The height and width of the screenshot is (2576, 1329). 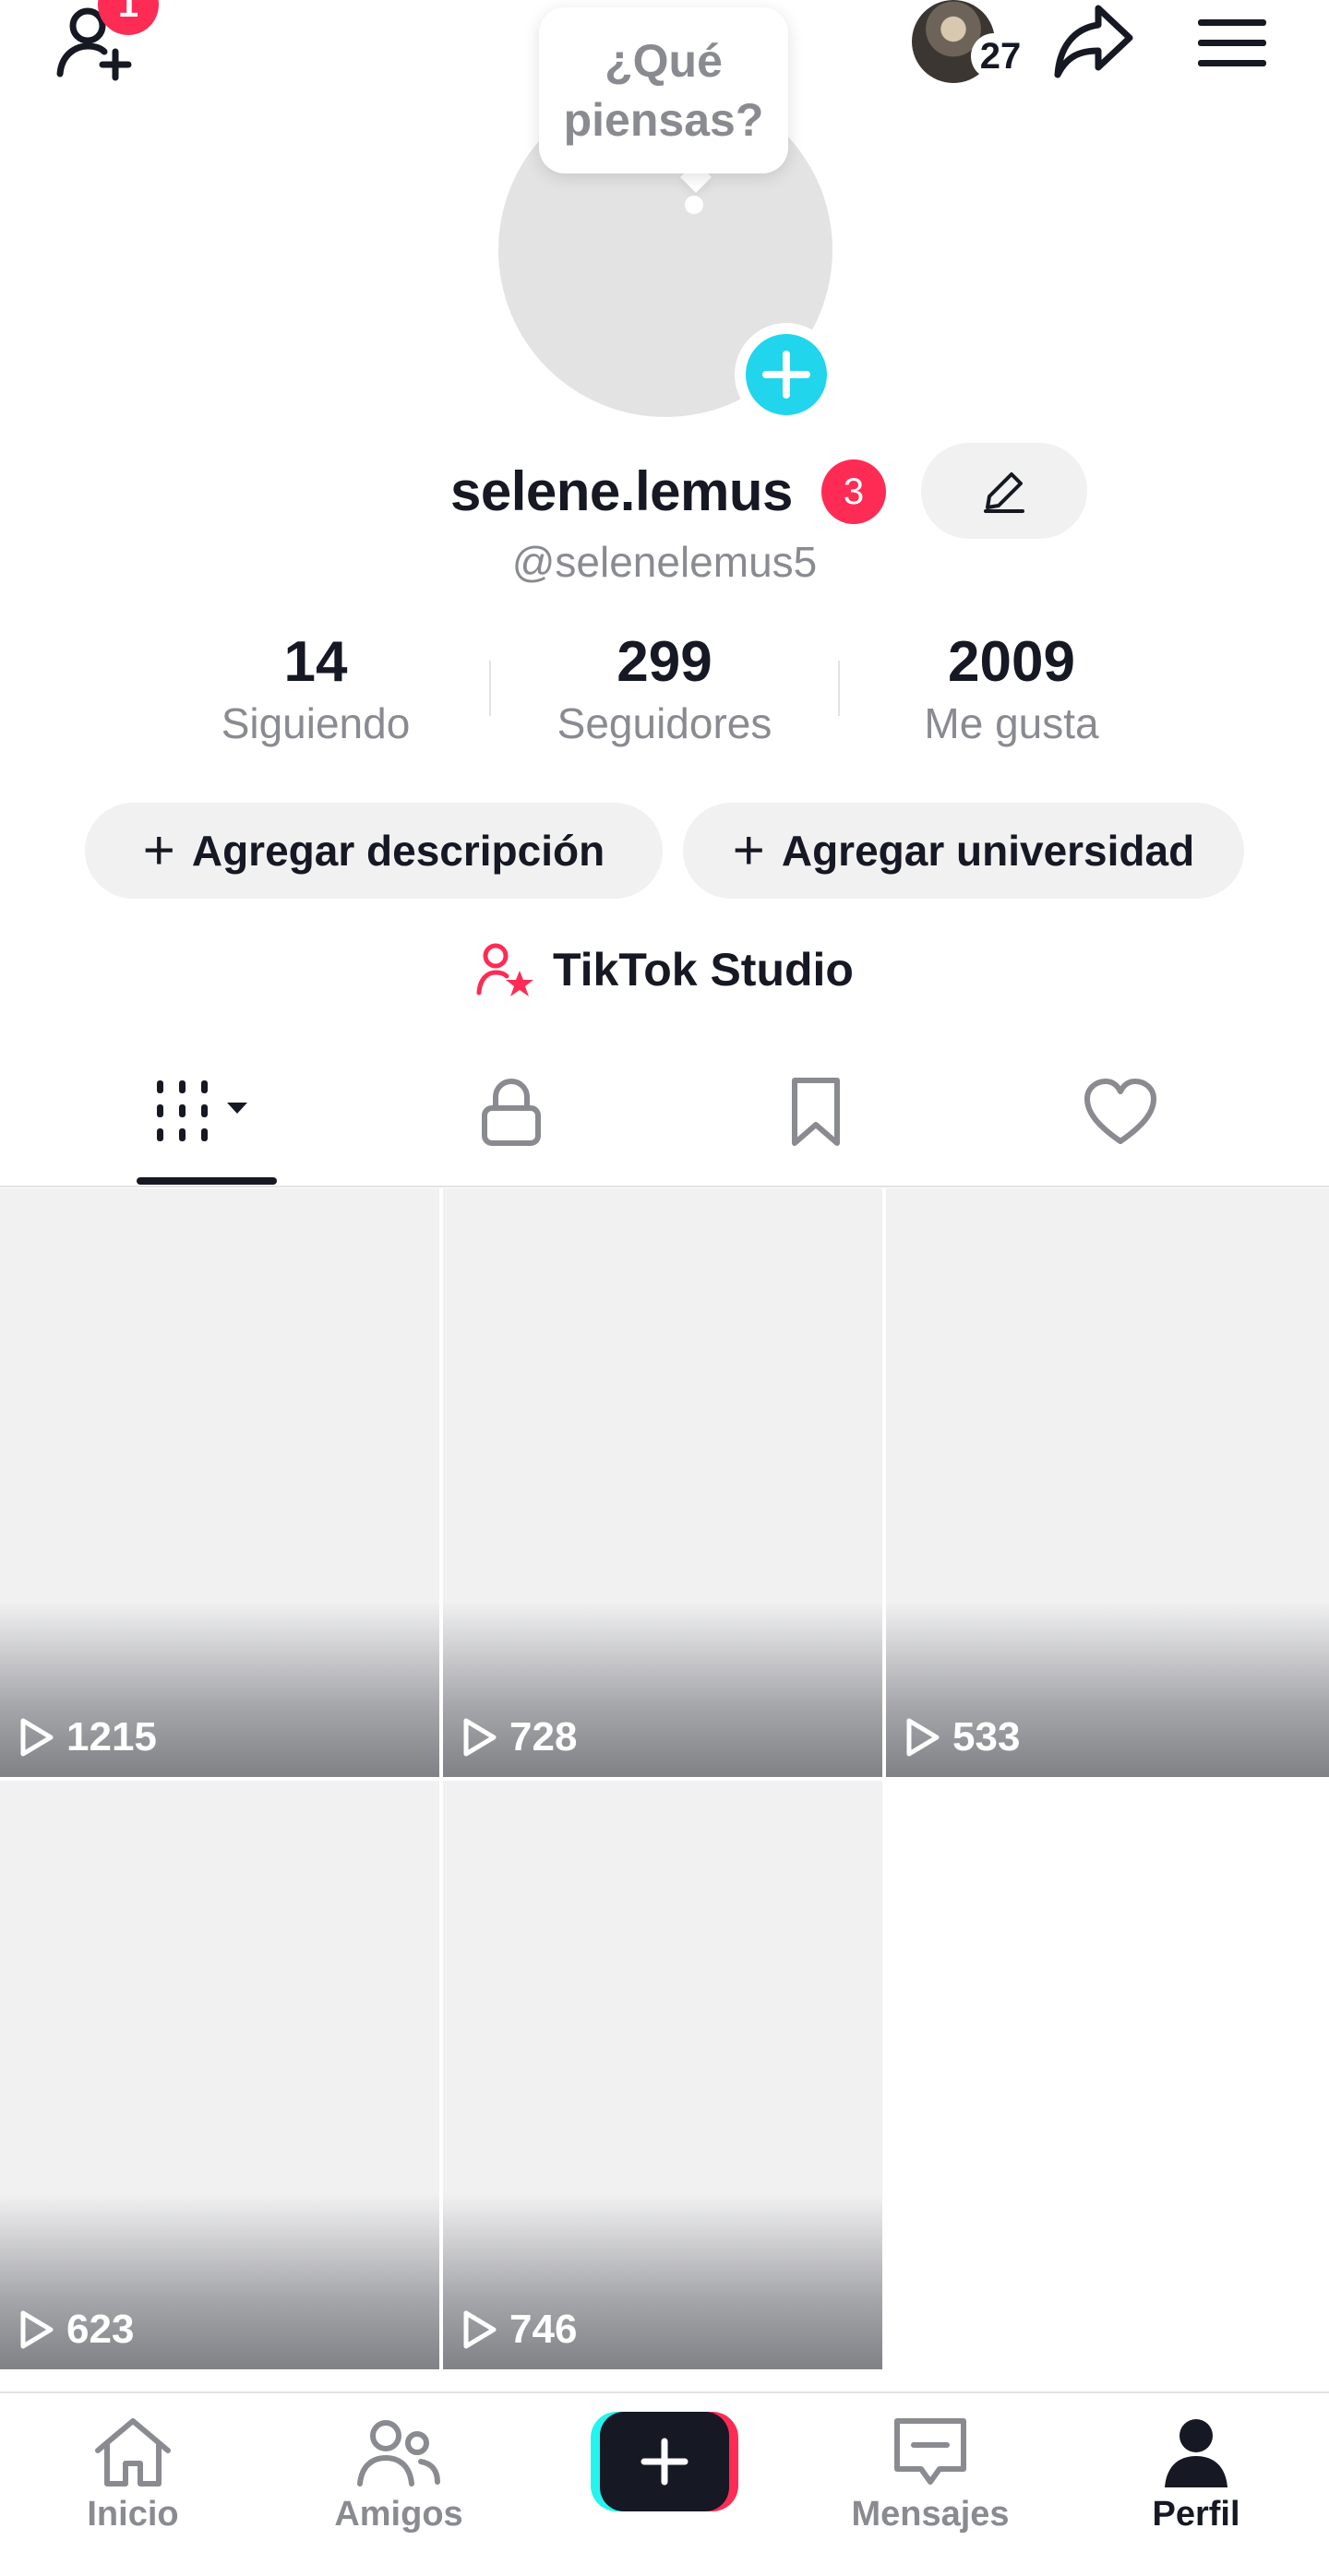 I want to click on edit-profile-button, so click(x=1004, y=491).